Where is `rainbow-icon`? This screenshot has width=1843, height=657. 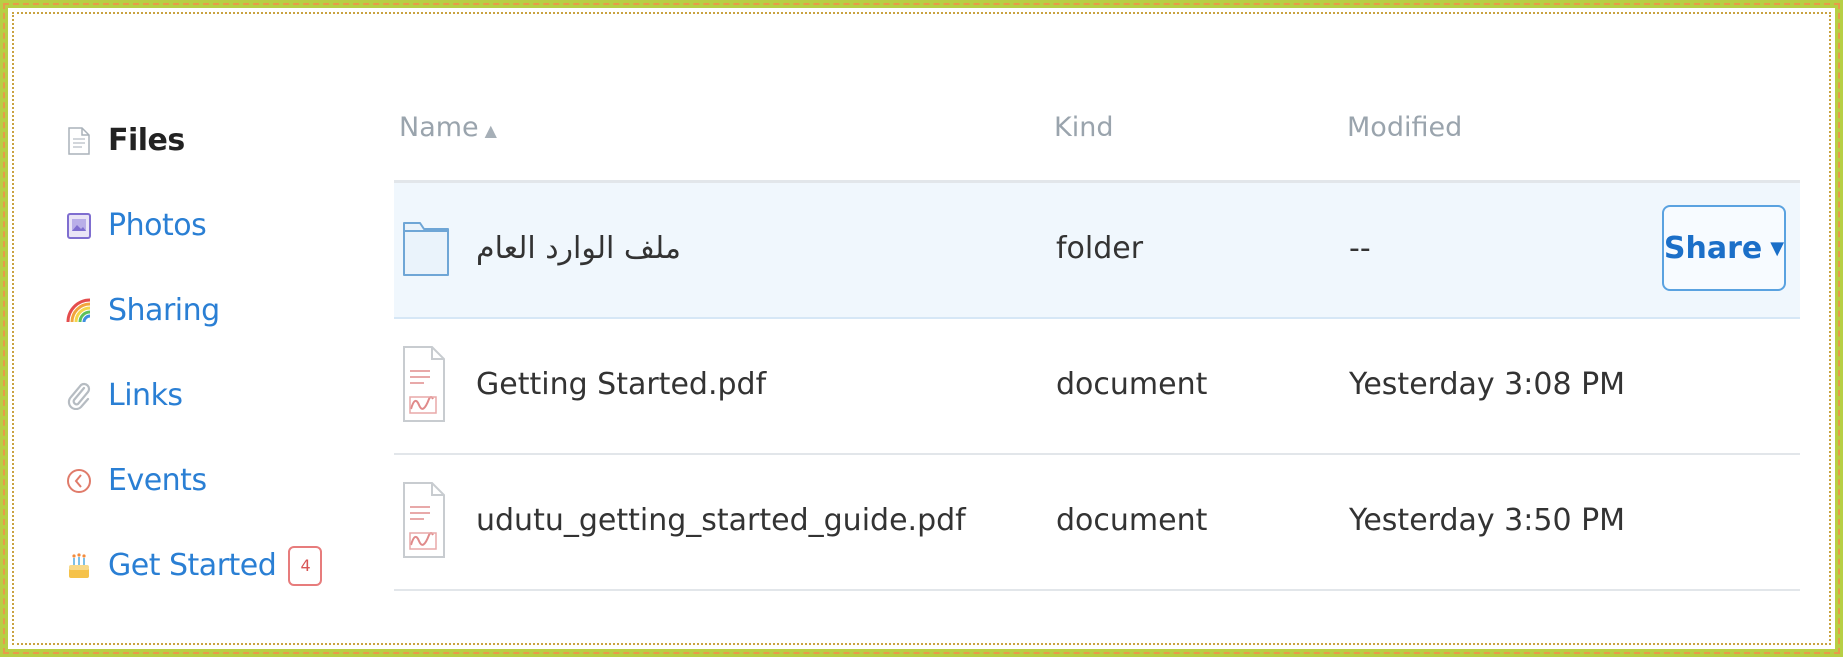 rainbow-icon is located at coordinates (79, 311).